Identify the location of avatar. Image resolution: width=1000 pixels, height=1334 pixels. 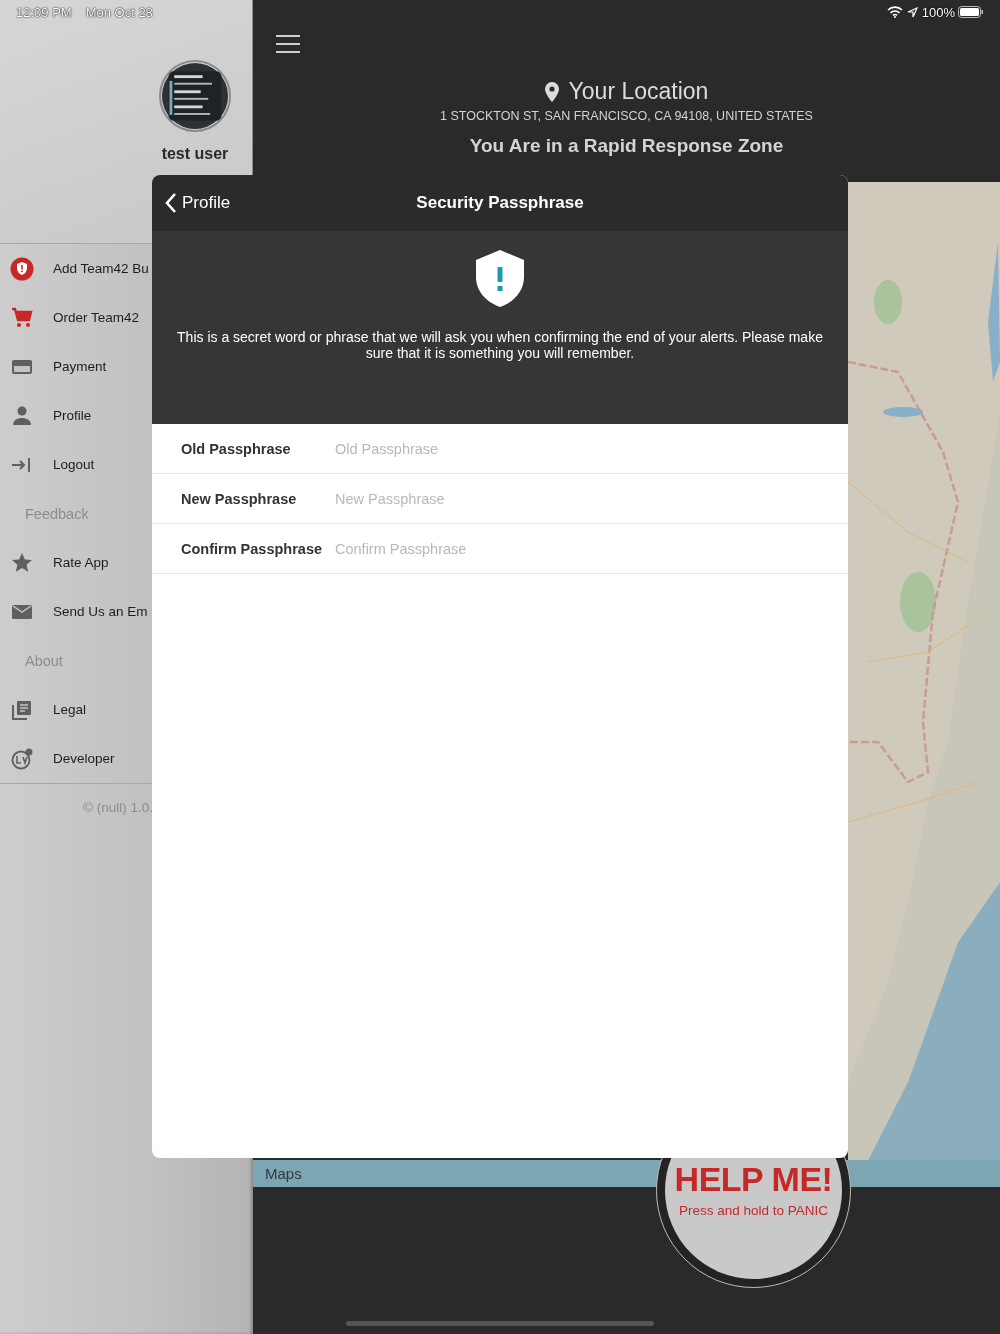
(195, 96).